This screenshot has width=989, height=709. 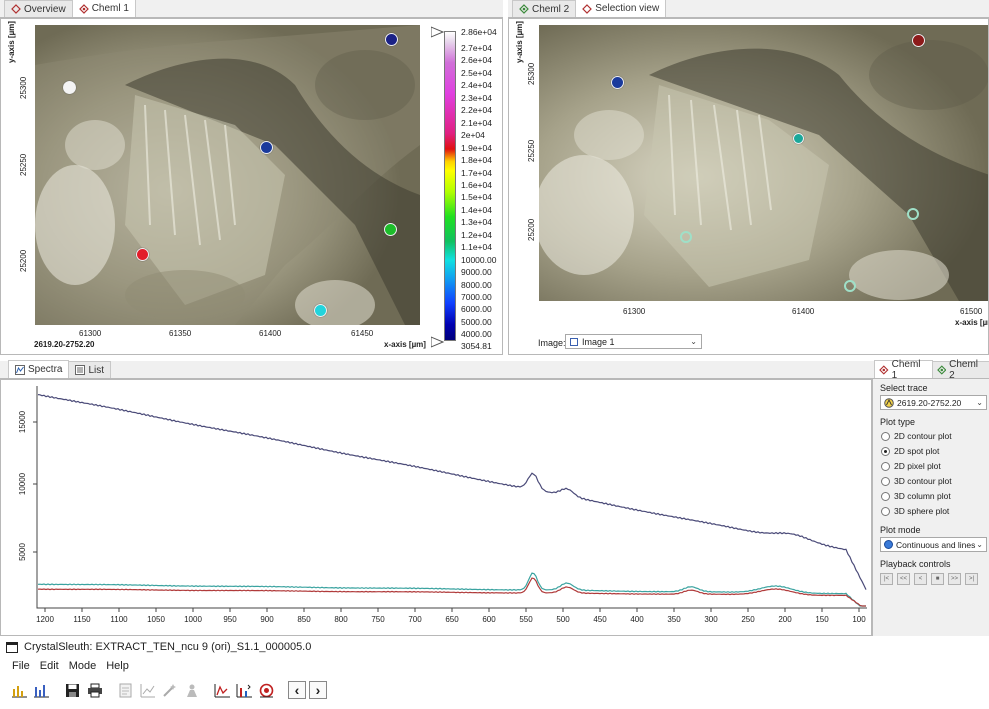 What do you see at coordinates (937, 579) in the screenshot?
I see `playback-stop-button: ■` at bounding box center [937, 579].